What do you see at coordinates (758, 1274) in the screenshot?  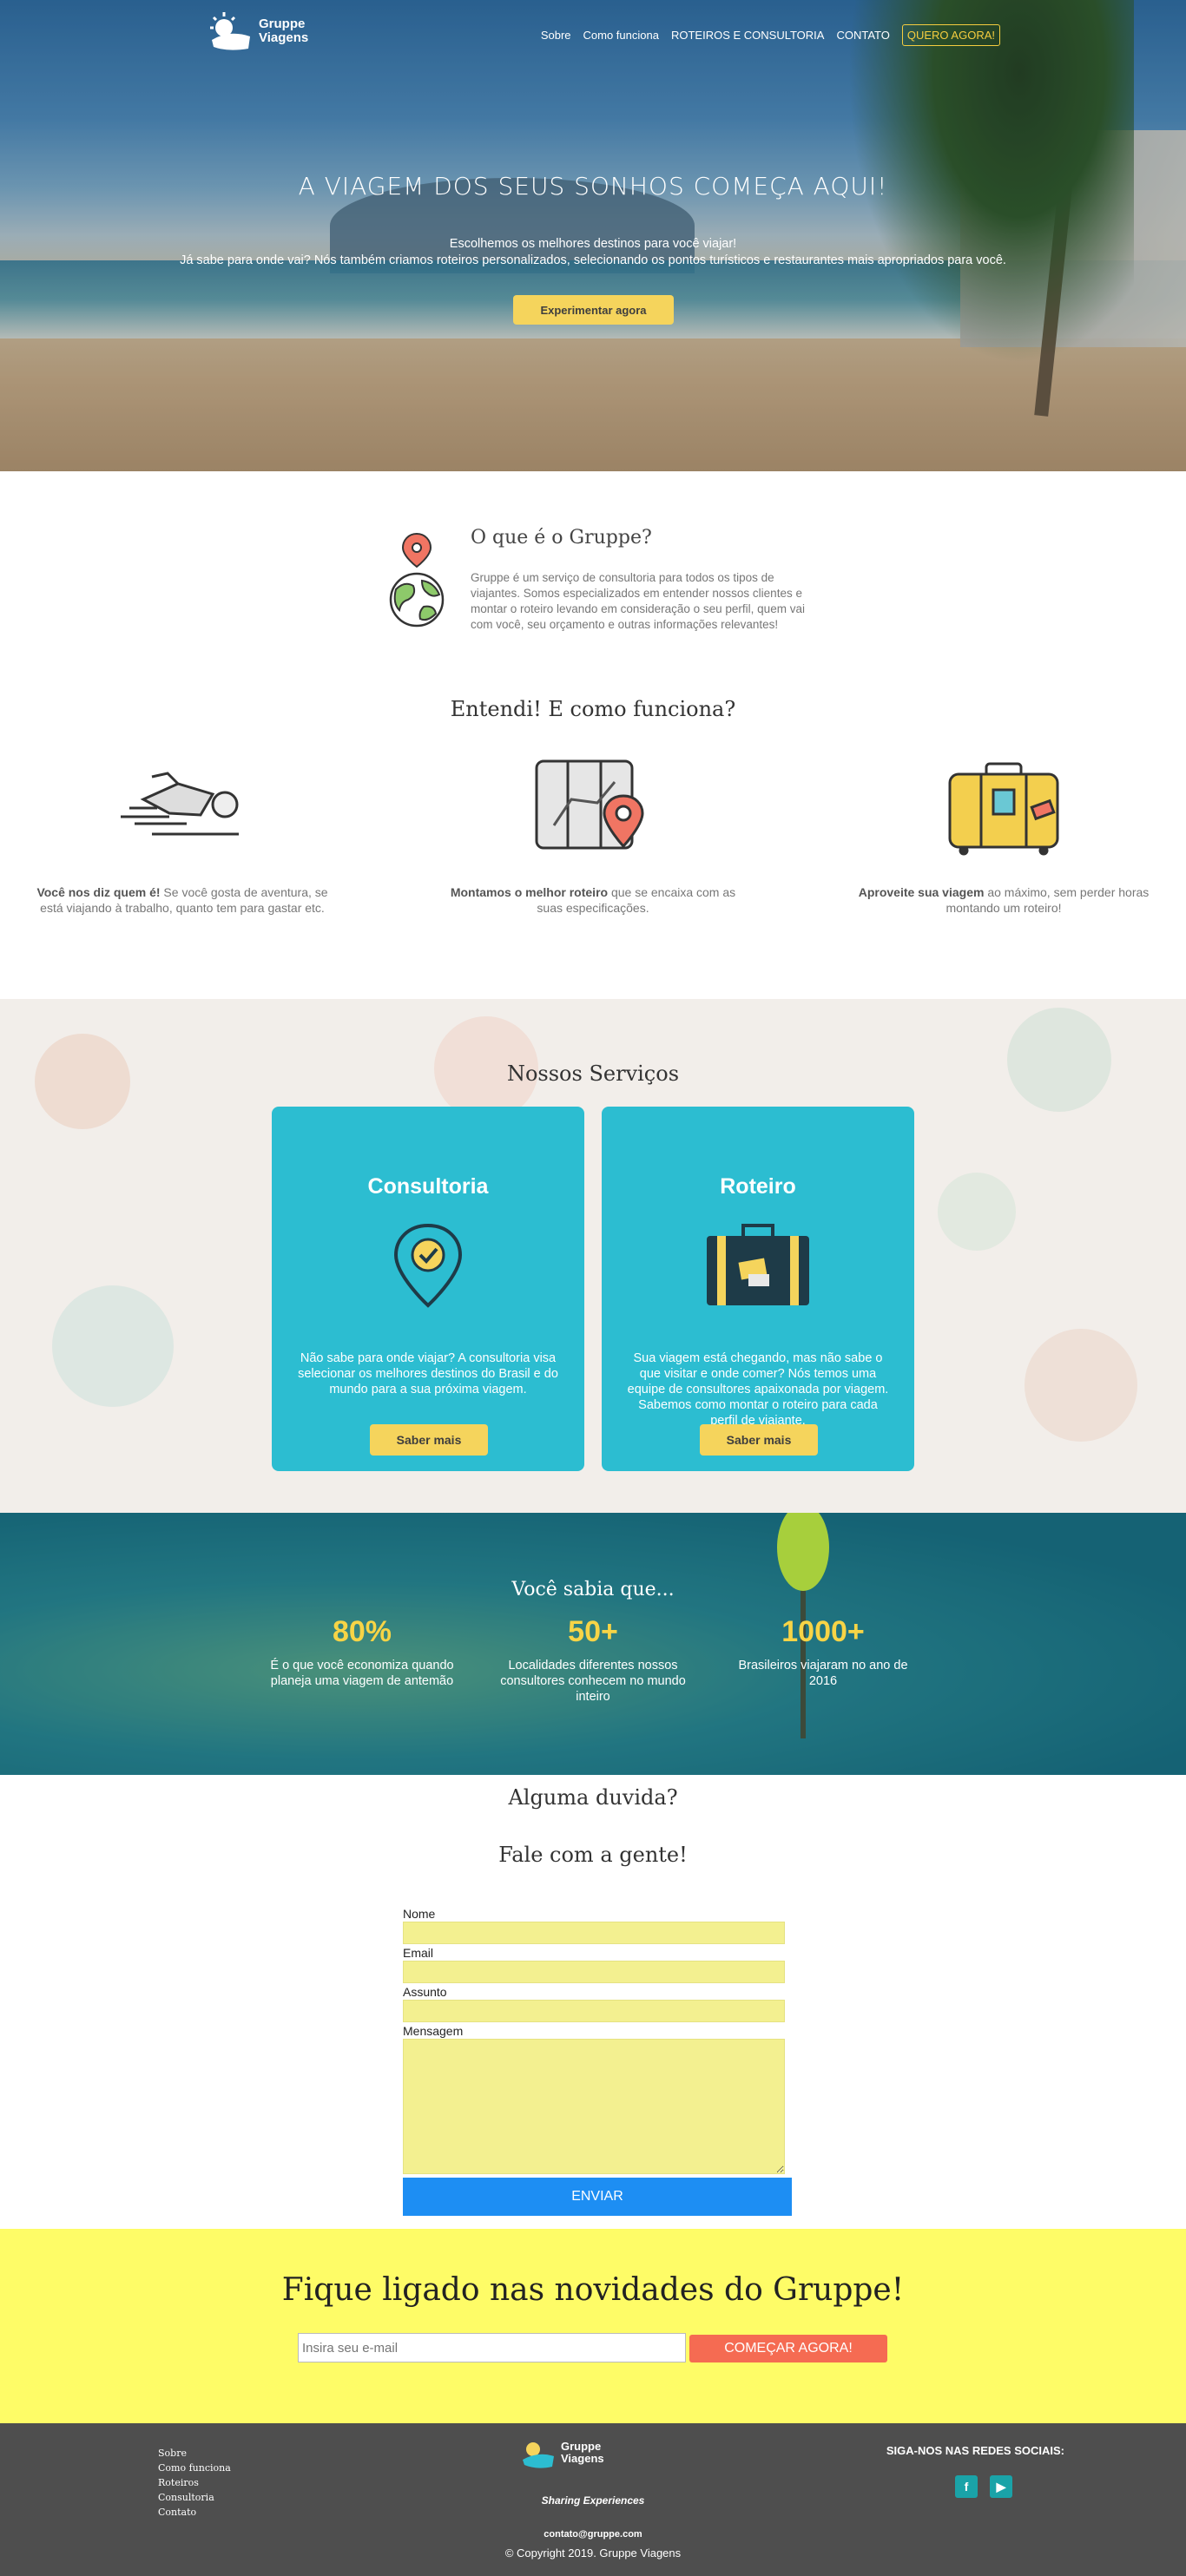 I see `briefcase-icon` at bounding box center [758, 1274].